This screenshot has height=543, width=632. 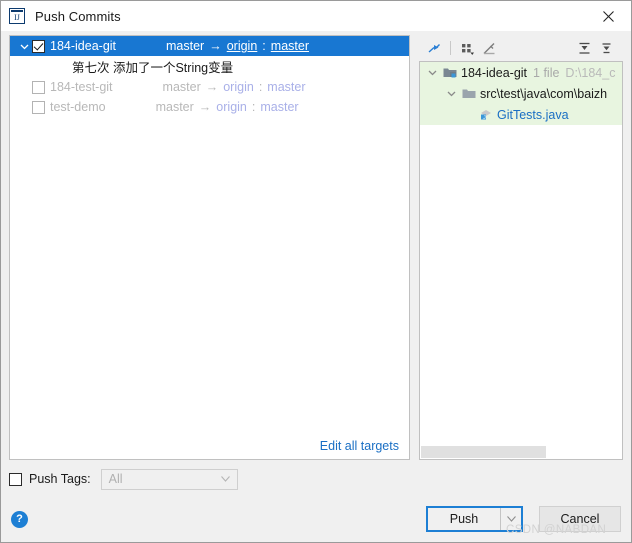 What do you see at coordinates (584, 48) in the screenshot?
I see `expand-all-icon` at bounding box center [584, 48].